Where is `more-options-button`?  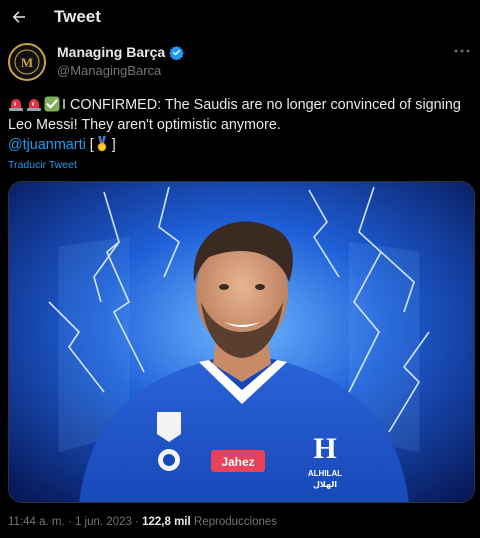
more-options-button is located at coordinates (462, 51).